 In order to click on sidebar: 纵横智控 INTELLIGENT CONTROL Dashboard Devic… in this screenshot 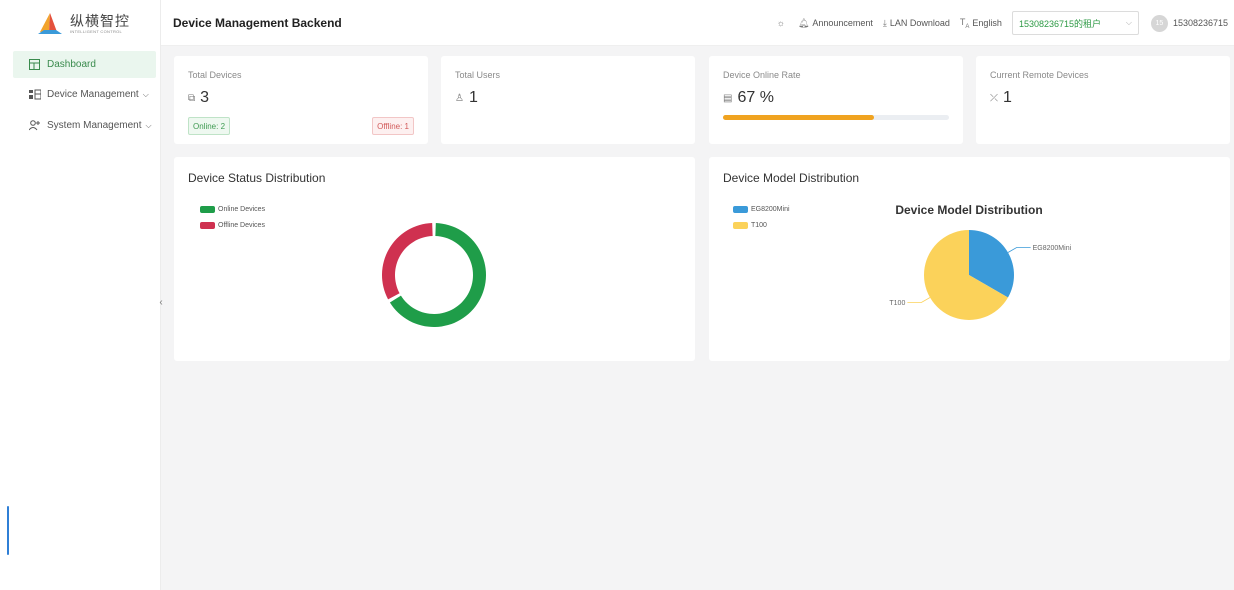, I will do `click(80, 295)`.